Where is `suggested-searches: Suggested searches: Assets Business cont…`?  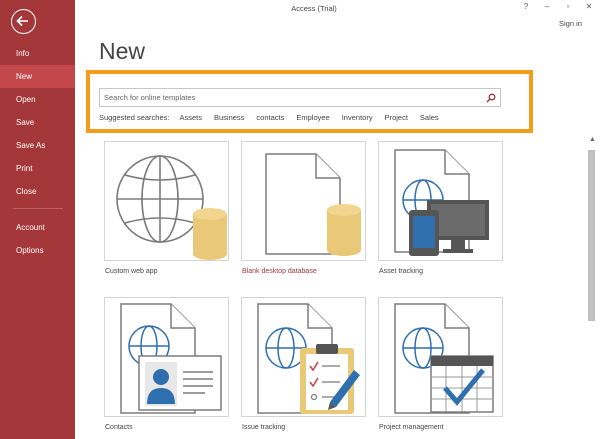
suggested-searches: Suggested searches: Assets Business cont… is located at coordinates (275, 117).